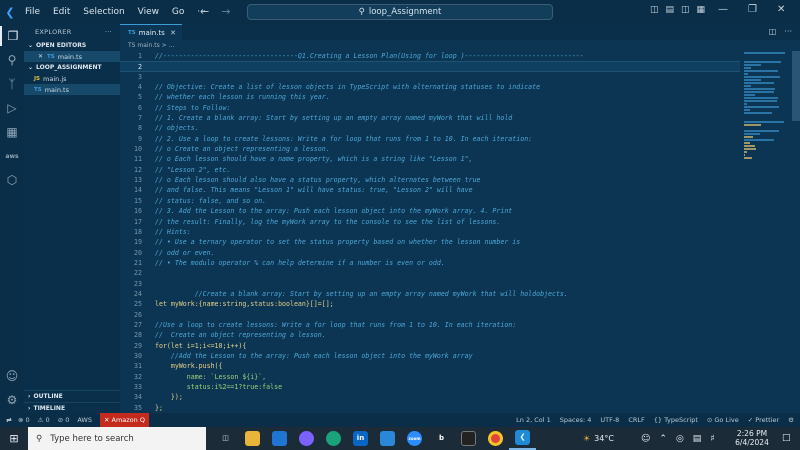 This screenshot has height=450, width=800. What do you see at coordinates (441, 438) in the screenshot?
I see `bing-icon: b` at bounding box center [441, 438].